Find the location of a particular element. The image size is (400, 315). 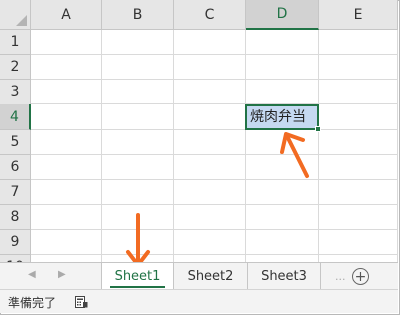

status-ready-text: 準備完了 is located at coordinates (32, 303).